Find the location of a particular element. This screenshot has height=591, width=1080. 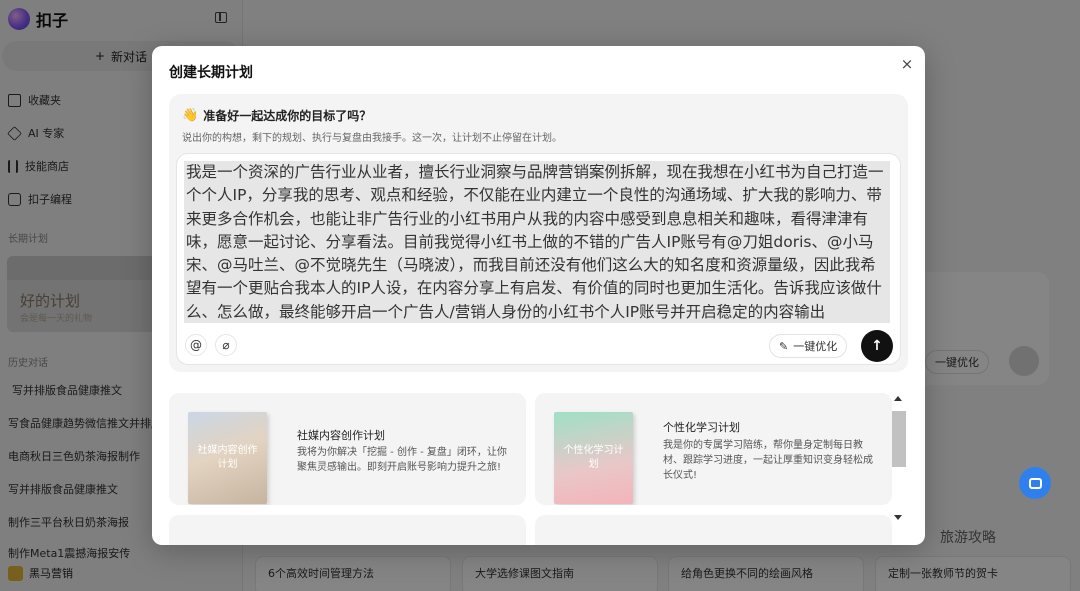

scroll-down-icon is located at coordinates (898, 517).